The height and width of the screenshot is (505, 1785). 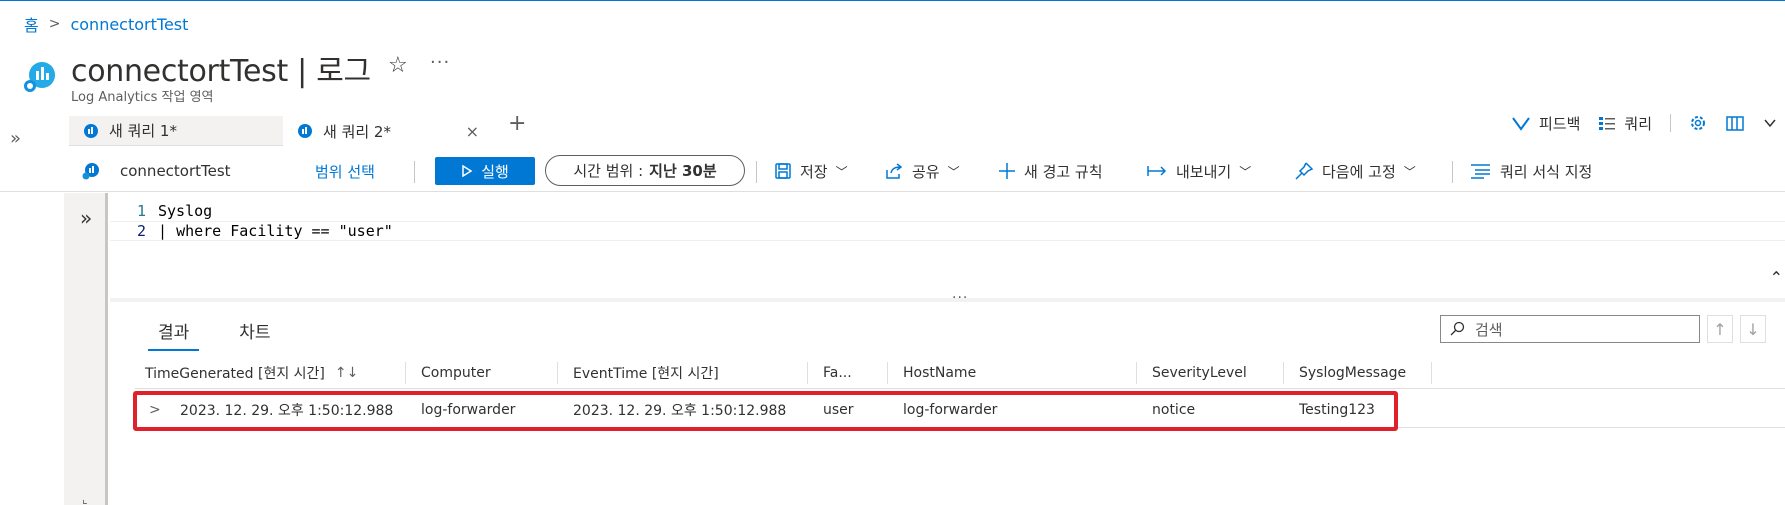 What do you see at coordinates (398, 65) in the screenshot?
I see `favorite-star-icon: ☆` at bounding box center [398, 65].